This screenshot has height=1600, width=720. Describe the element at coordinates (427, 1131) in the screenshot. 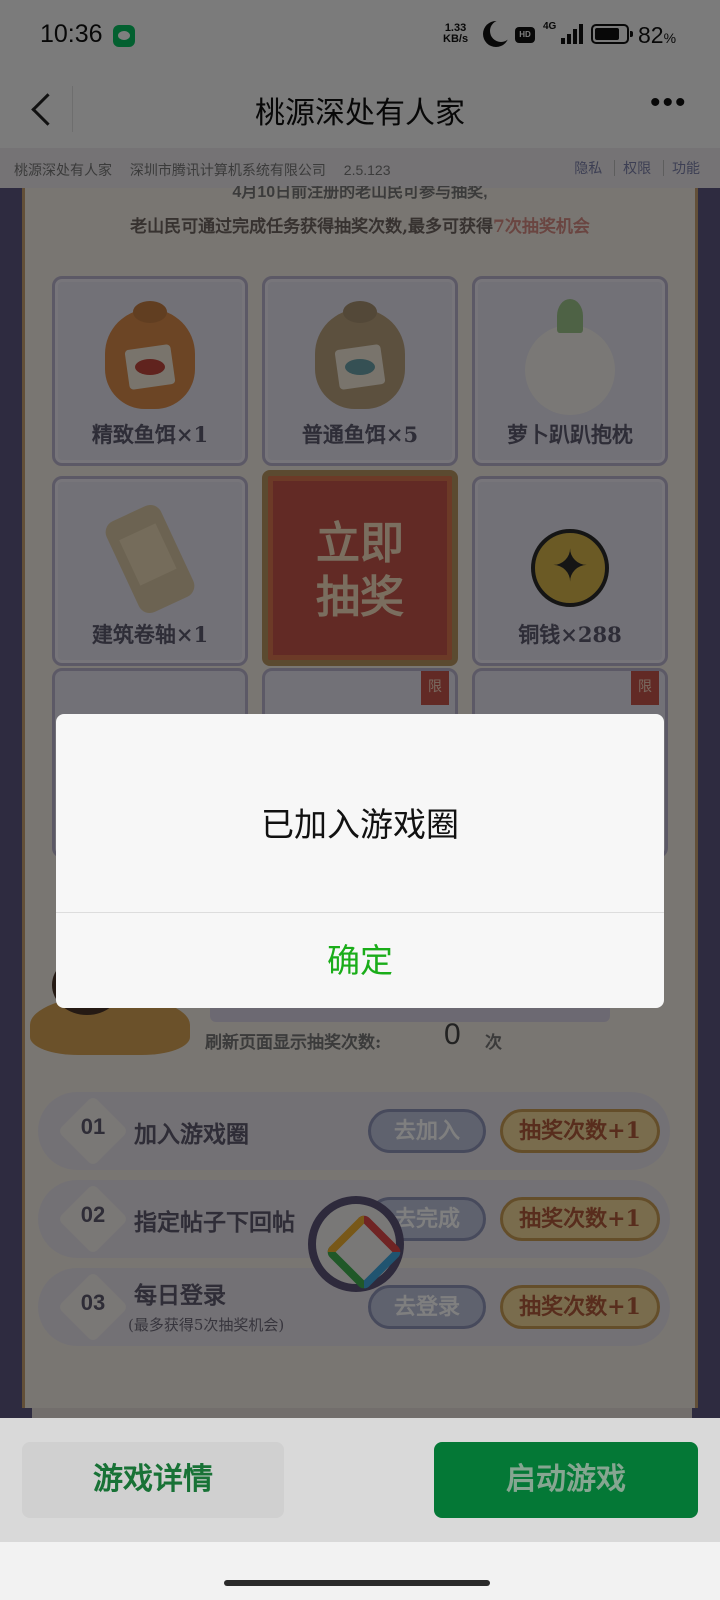

I see `join-circle-button: 去加入` at that location.